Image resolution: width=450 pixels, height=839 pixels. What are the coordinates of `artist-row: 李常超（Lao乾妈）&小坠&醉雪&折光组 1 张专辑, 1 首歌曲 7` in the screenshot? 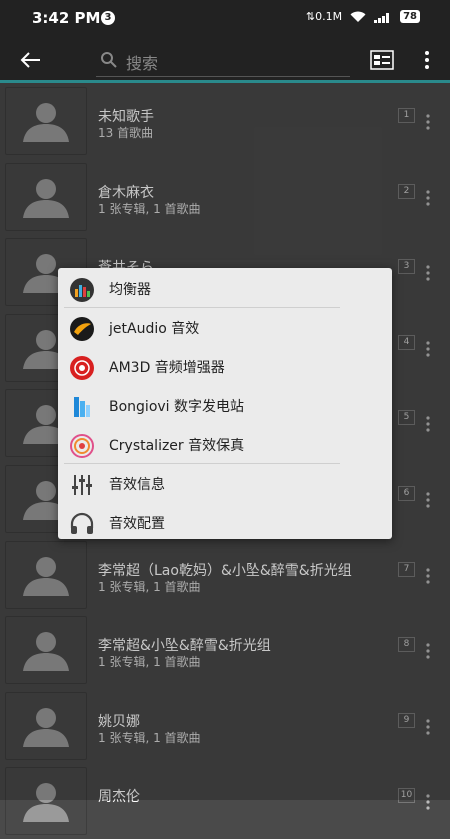 It's located at (225, 575).